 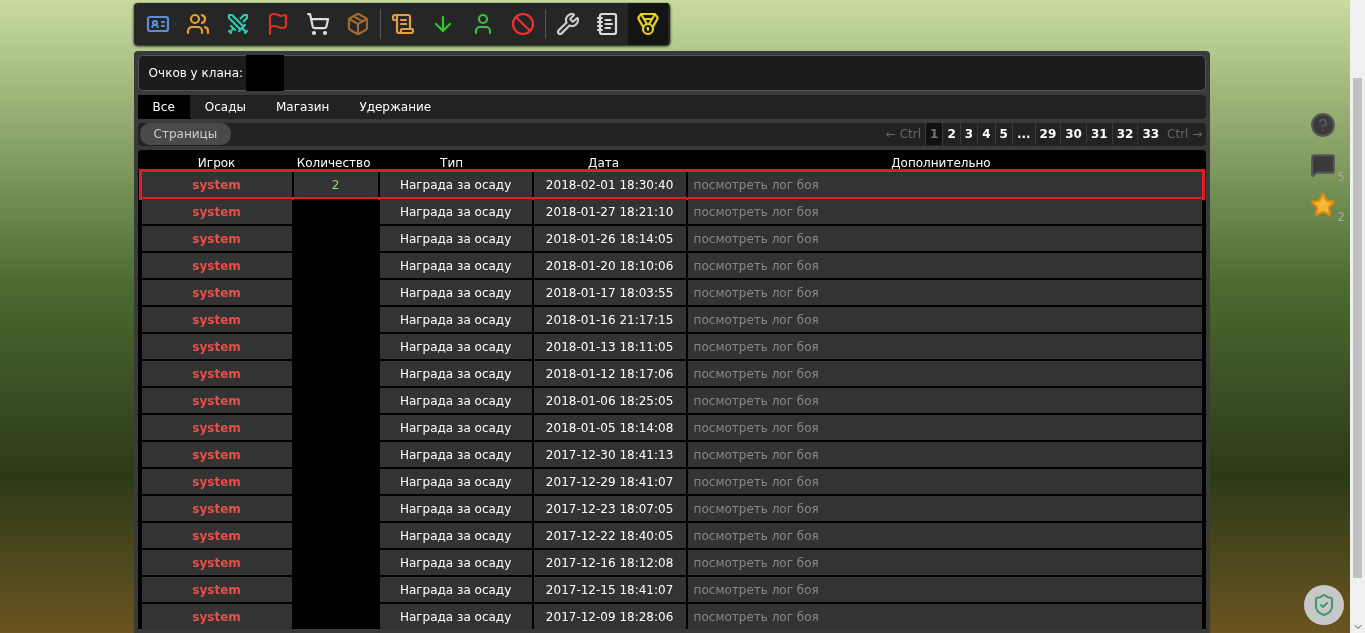 What do you see at coordinates (1150, 134) in the screenshot?
I see `page-link: 33` at bounding box center [1150, 134].